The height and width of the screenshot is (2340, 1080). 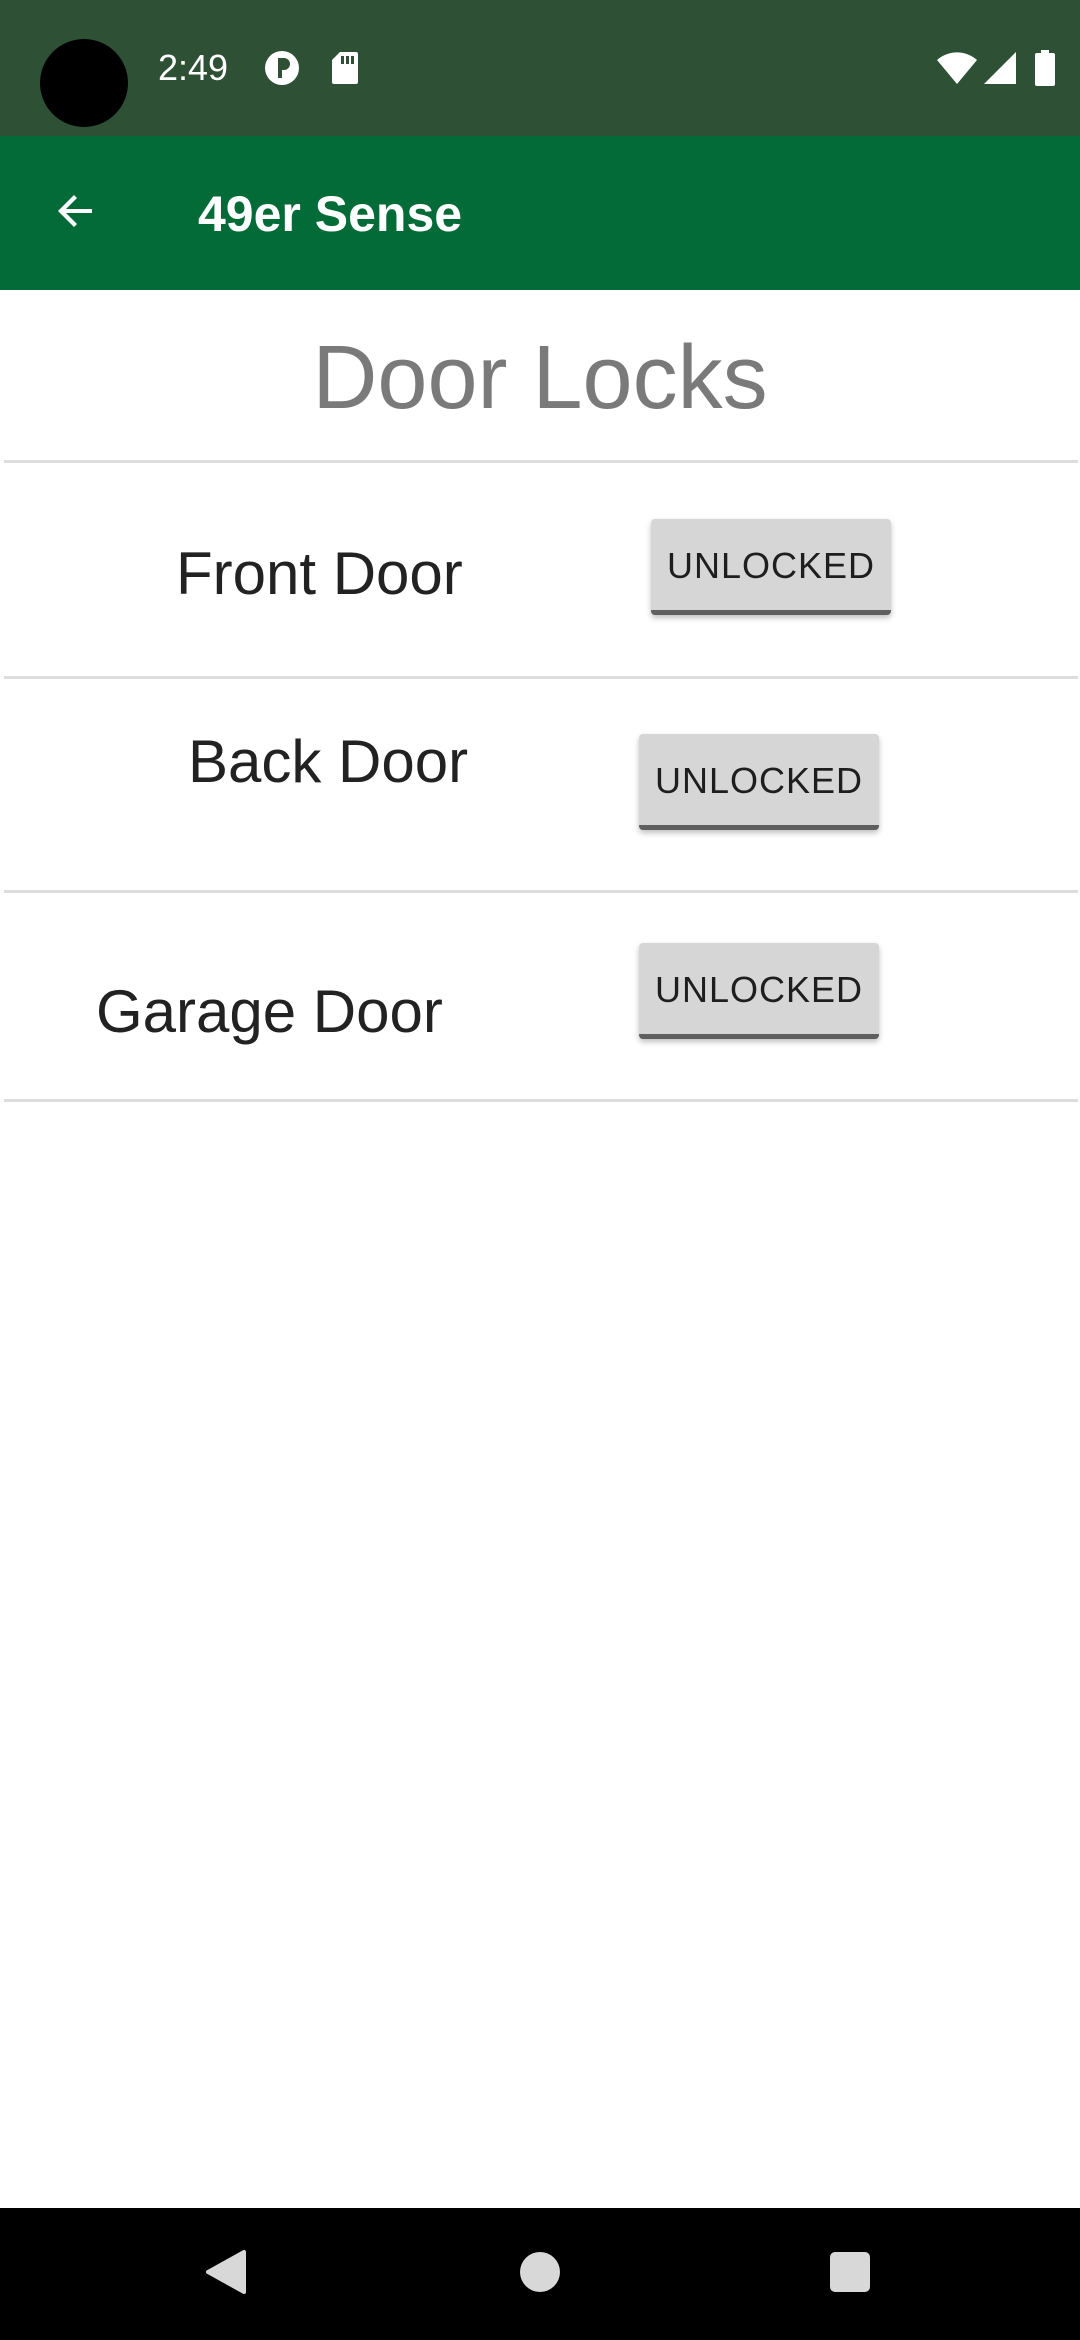 What do you see at coordinates (282, 68) in the screenshot?
I see `notification-app-icon` at bounding box center [282, 68].